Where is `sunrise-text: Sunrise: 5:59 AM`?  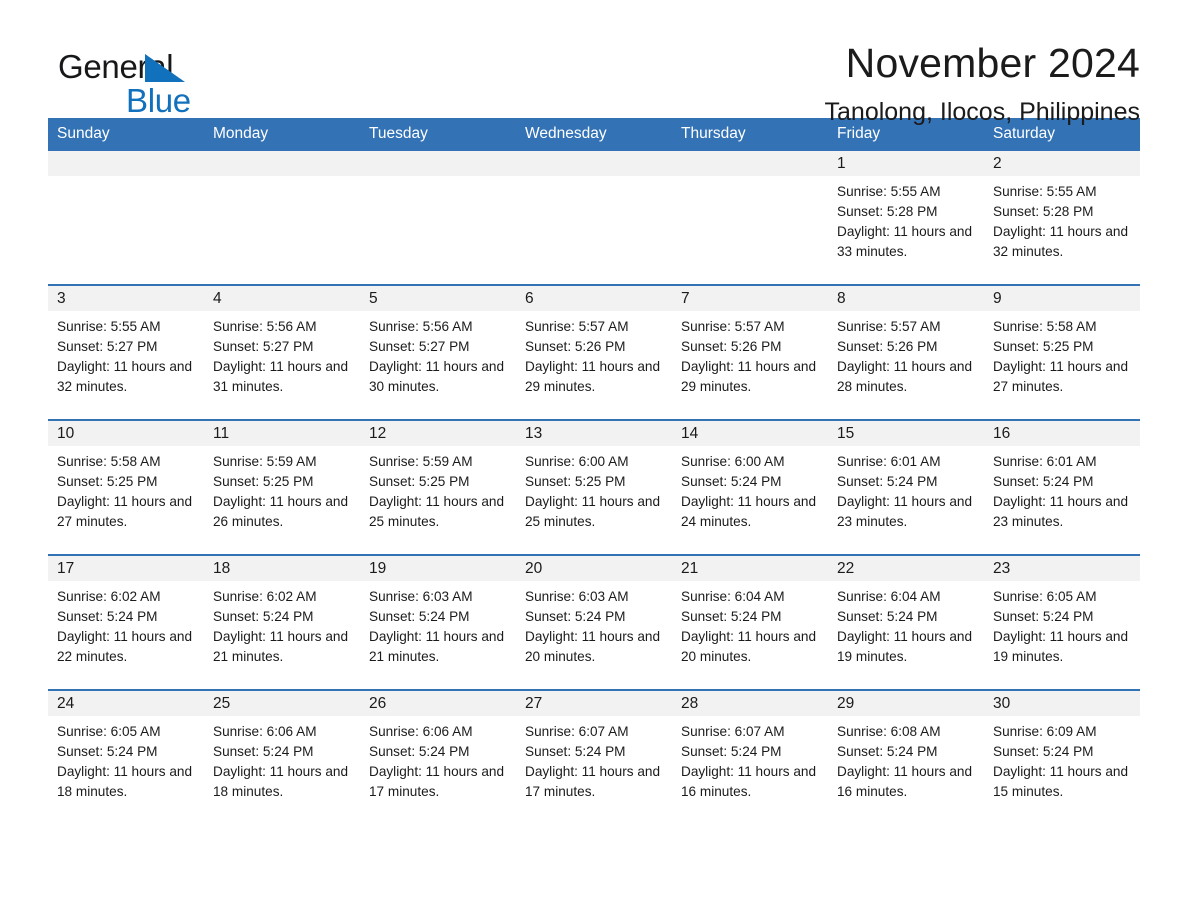 sunrise-text: Sunrise: 5:59 AM is located at coordinates (421, 461).